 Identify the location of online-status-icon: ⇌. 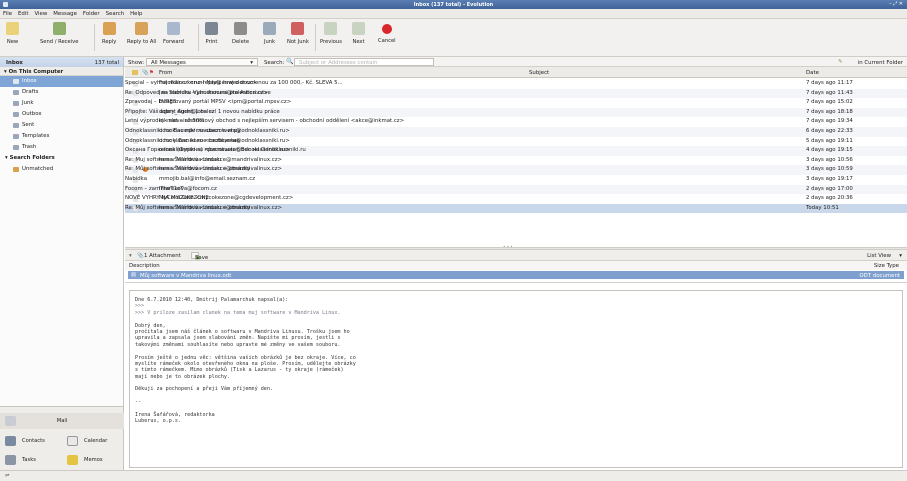
(7, 476).